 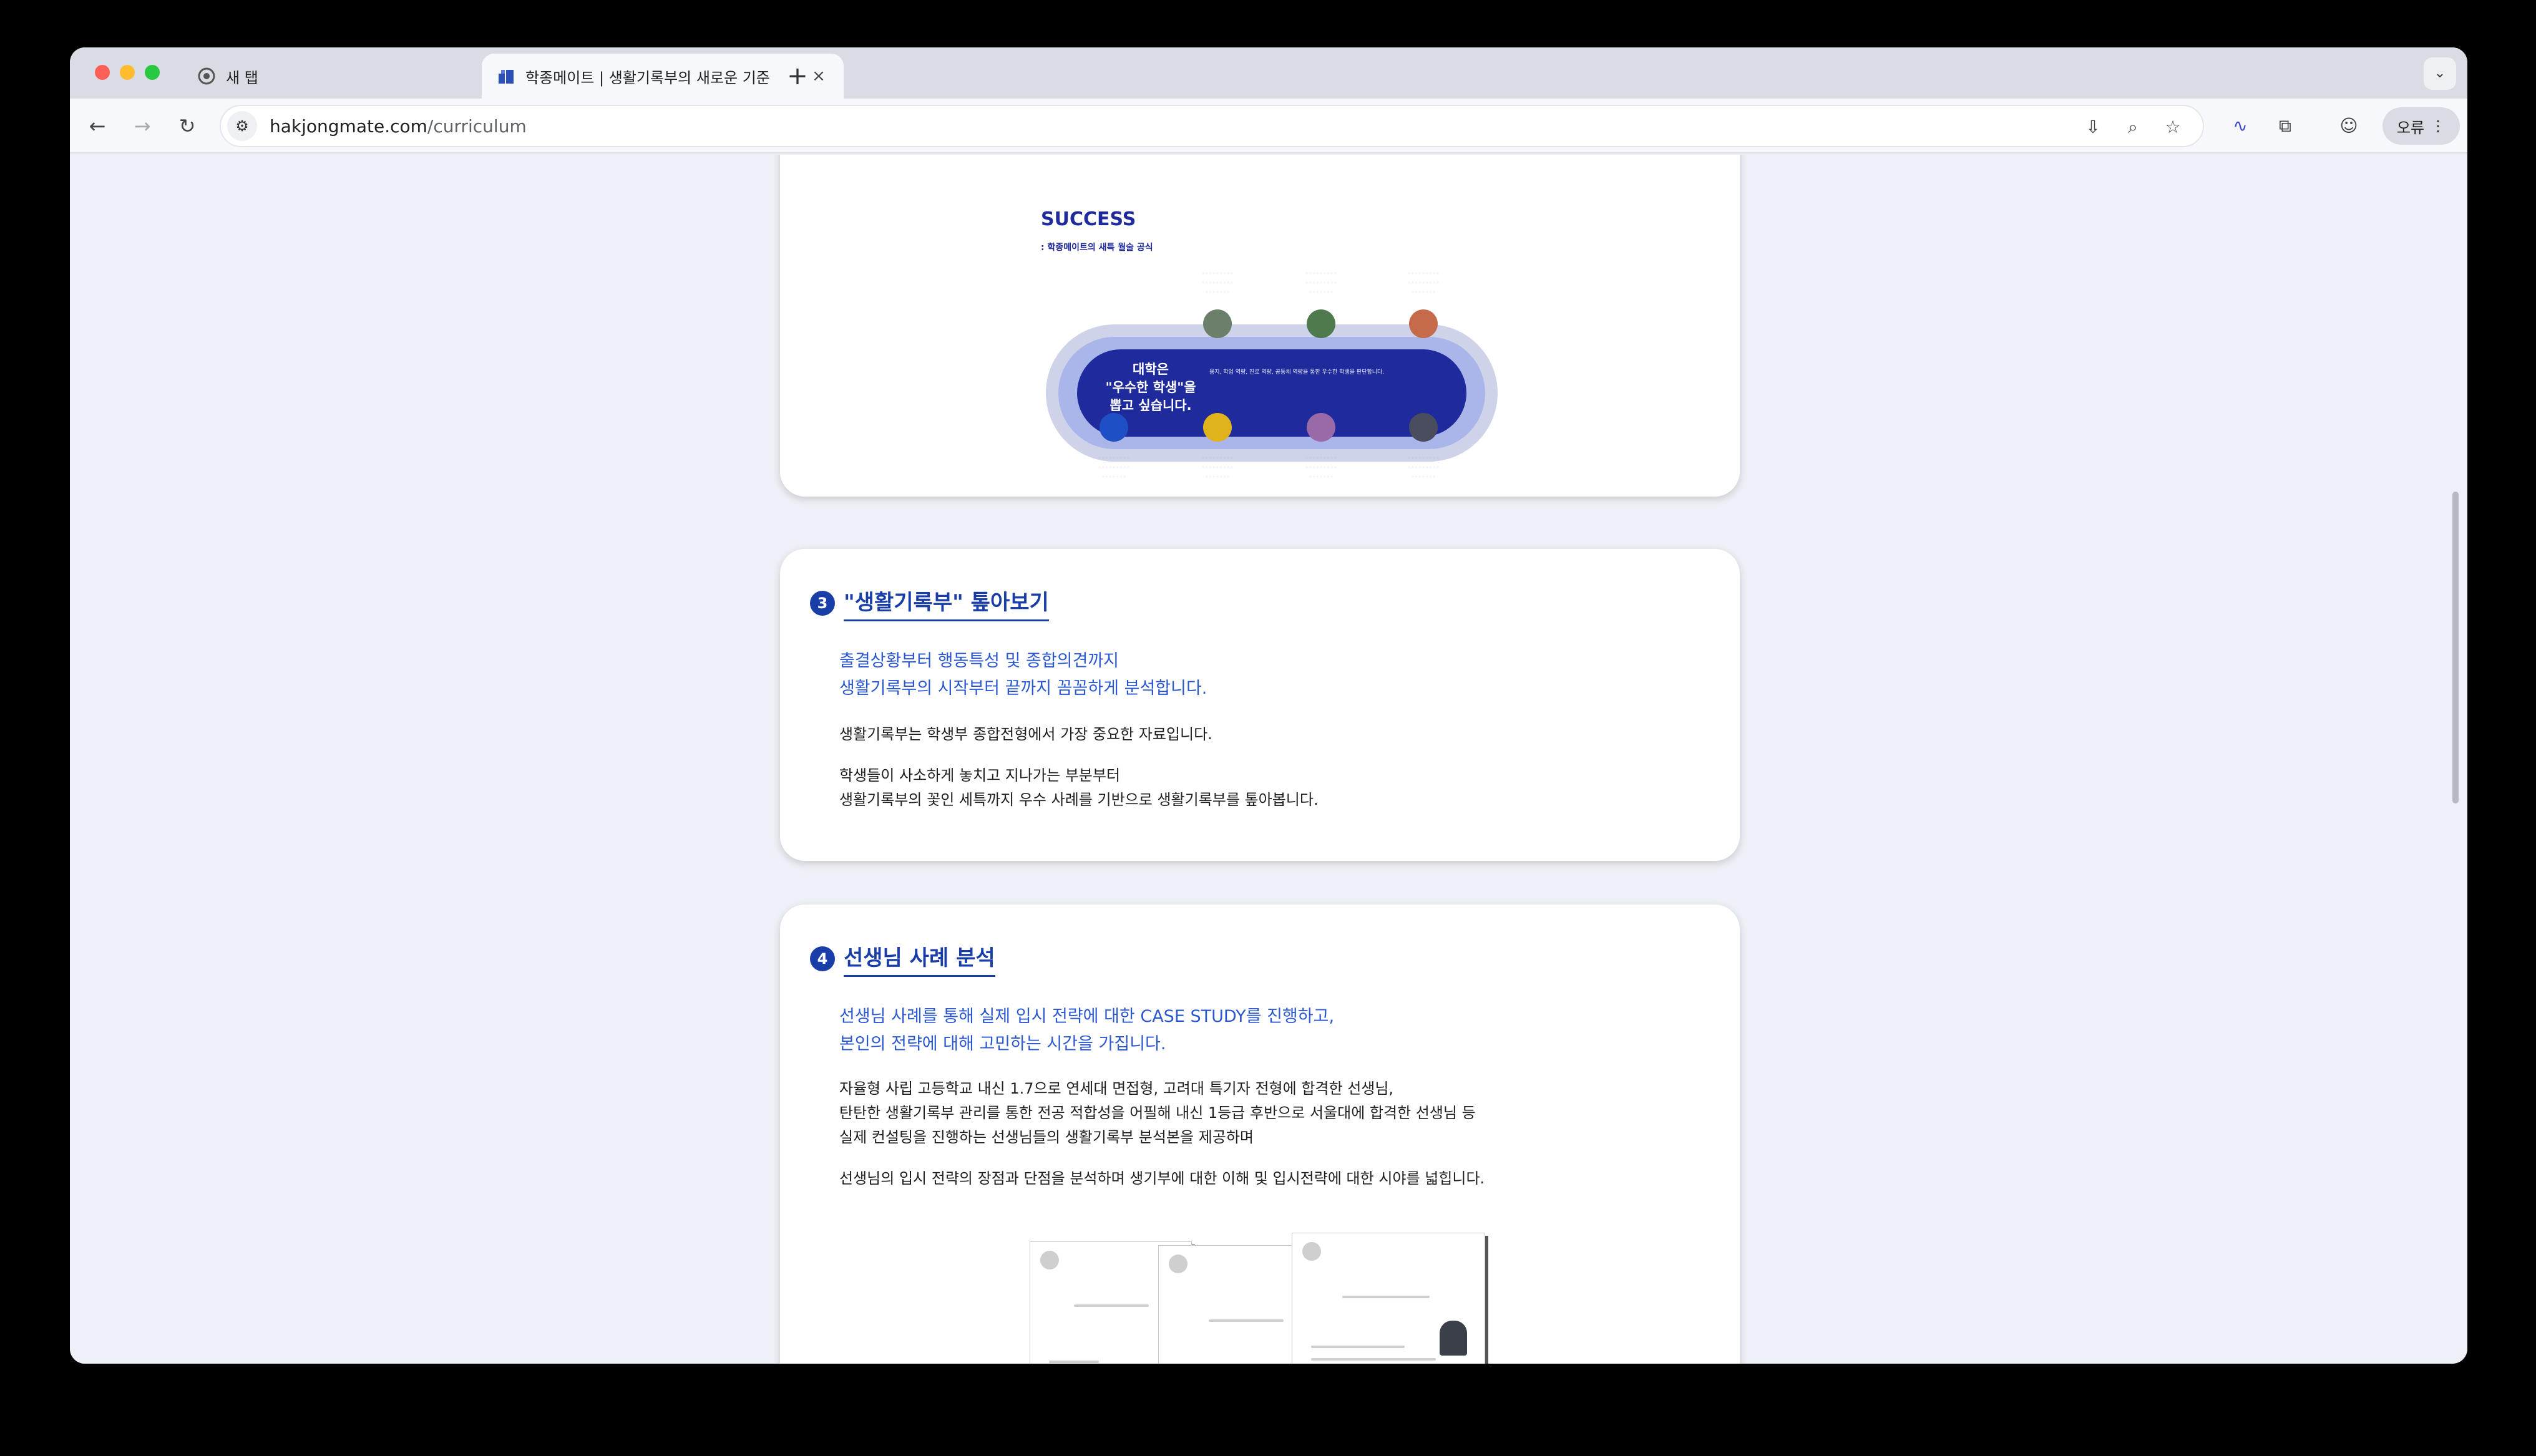 I want to click on close-window-button, so click(x=102, y=73).